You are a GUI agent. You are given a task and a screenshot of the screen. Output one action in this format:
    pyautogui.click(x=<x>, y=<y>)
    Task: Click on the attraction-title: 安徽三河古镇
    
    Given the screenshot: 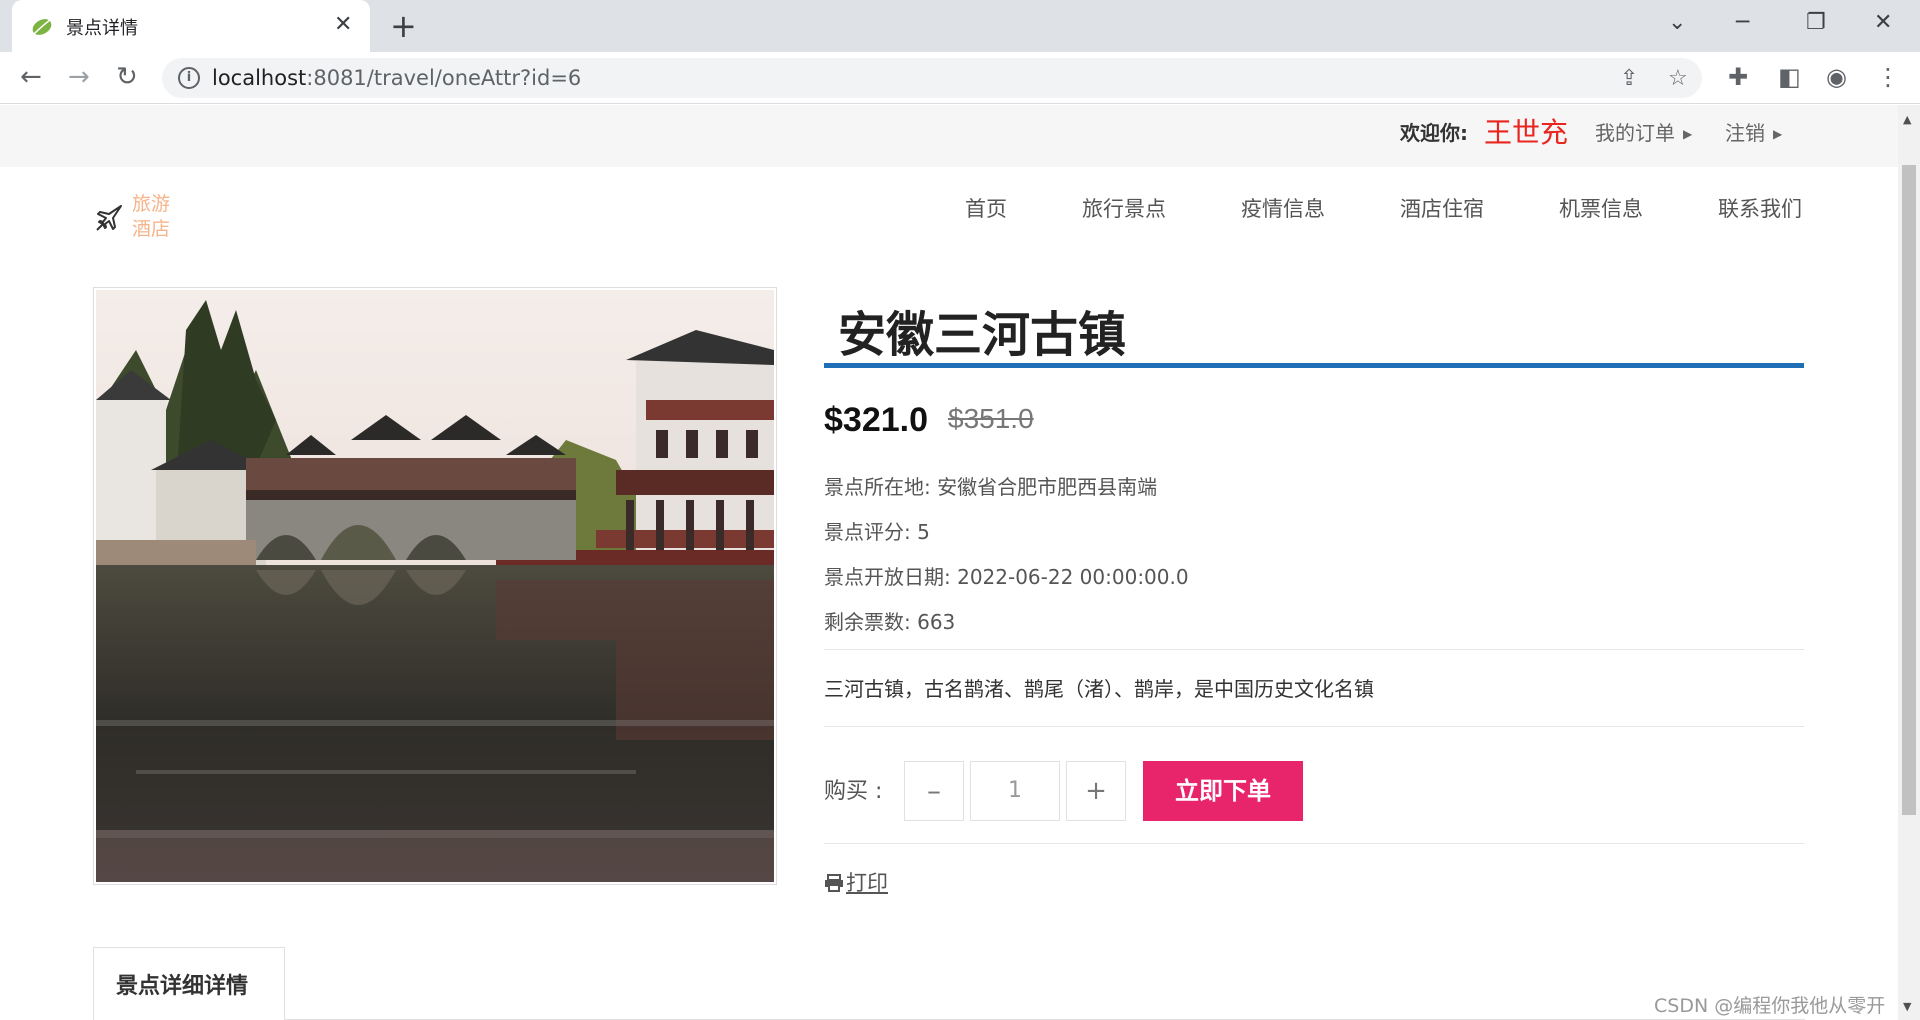 What is the action you would take?
    pyautogui.click(x=982, y=335)
    